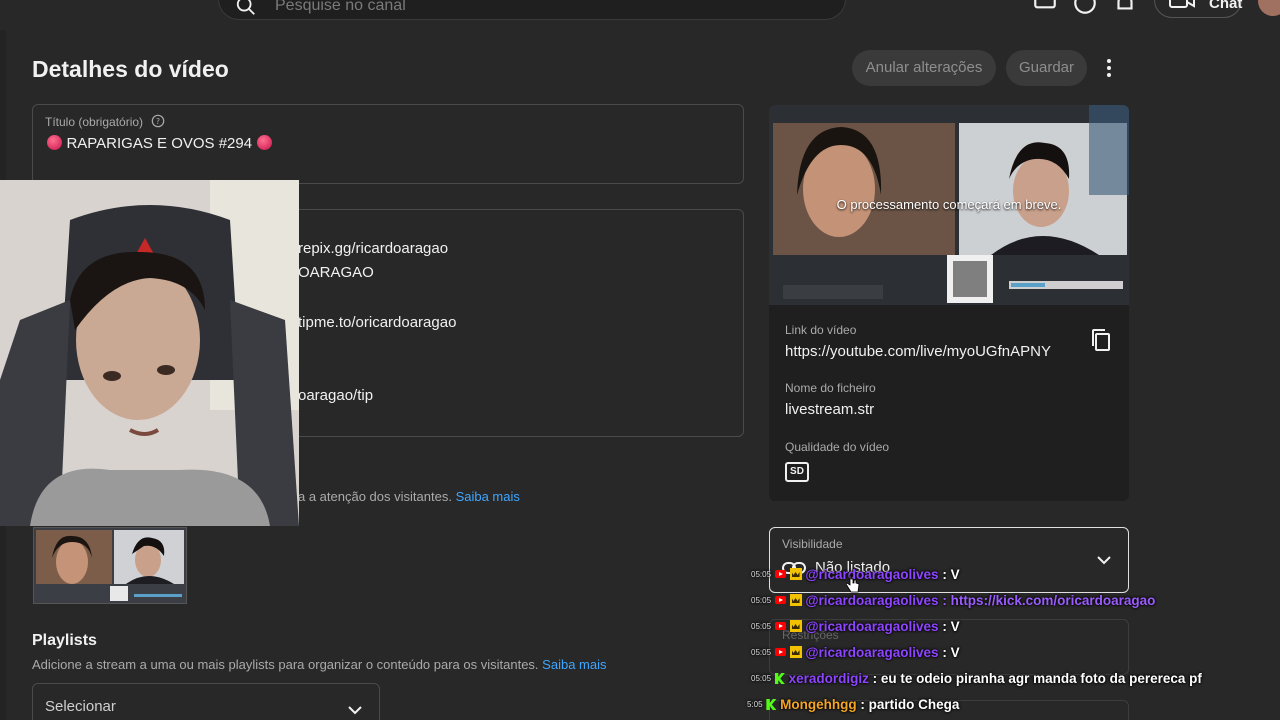 This screenshot has height=720, width=1280. Describe the element at coordinates (1226, 6) in the screenshot. I see `create-button-label: Chat` at that location.